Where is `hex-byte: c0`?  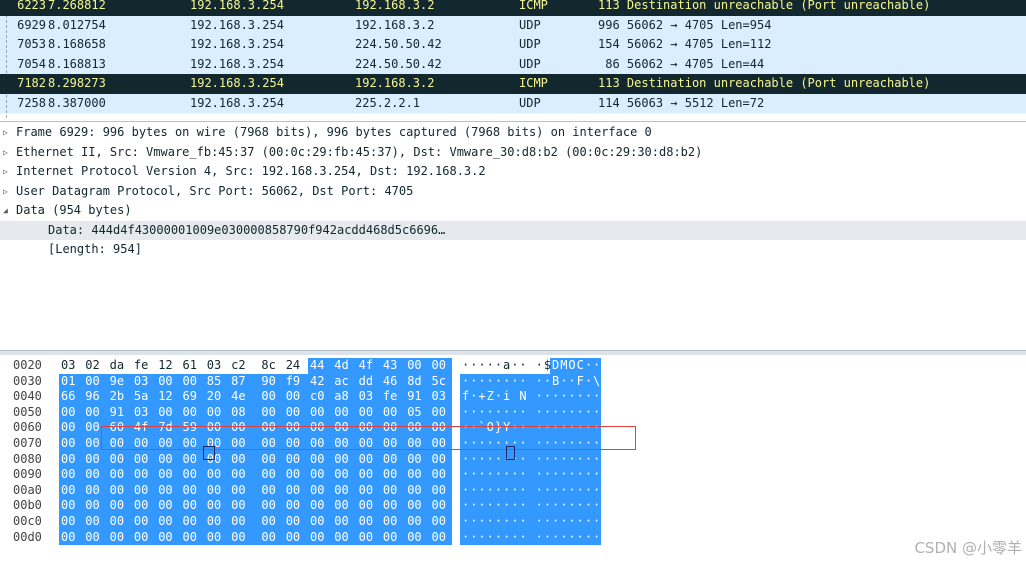 hex-byte: c0 is located at coordinates (320, 397).